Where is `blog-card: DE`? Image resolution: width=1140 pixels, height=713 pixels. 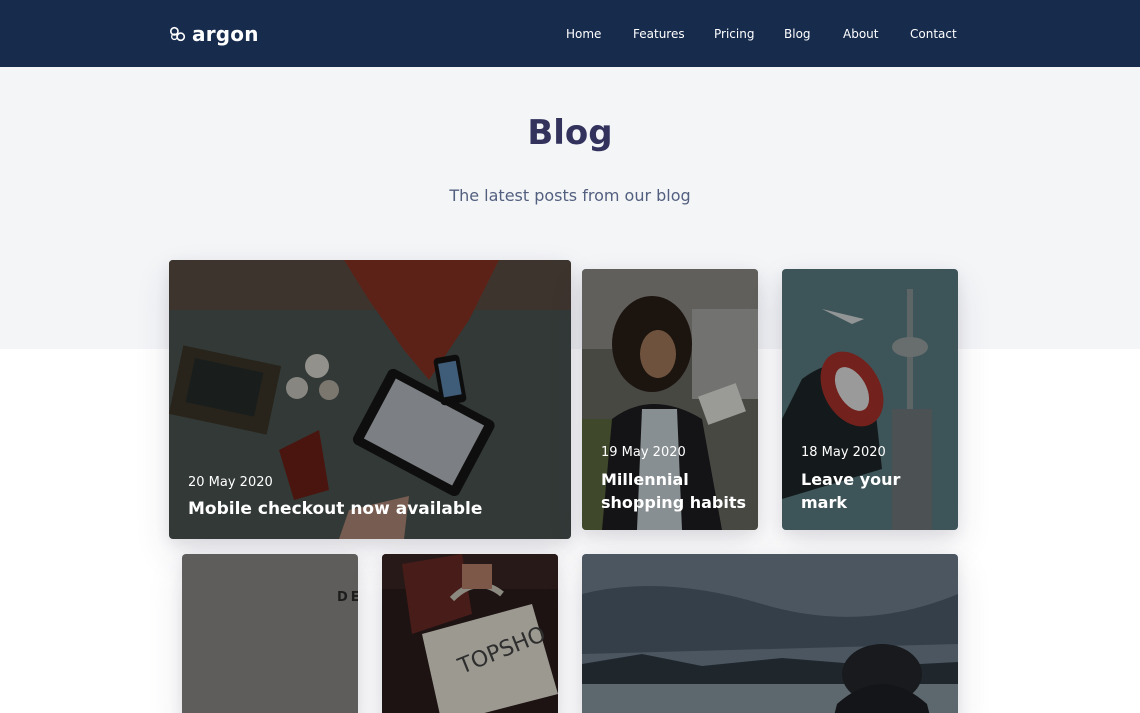 blog-card: DE is located at coordinates (270, 633).